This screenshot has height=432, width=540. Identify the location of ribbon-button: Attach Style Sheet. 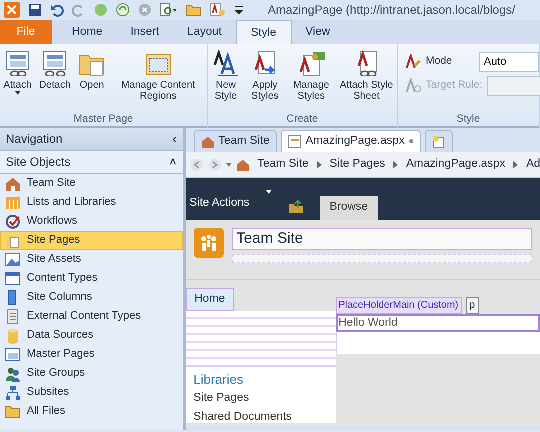
(366, 79).